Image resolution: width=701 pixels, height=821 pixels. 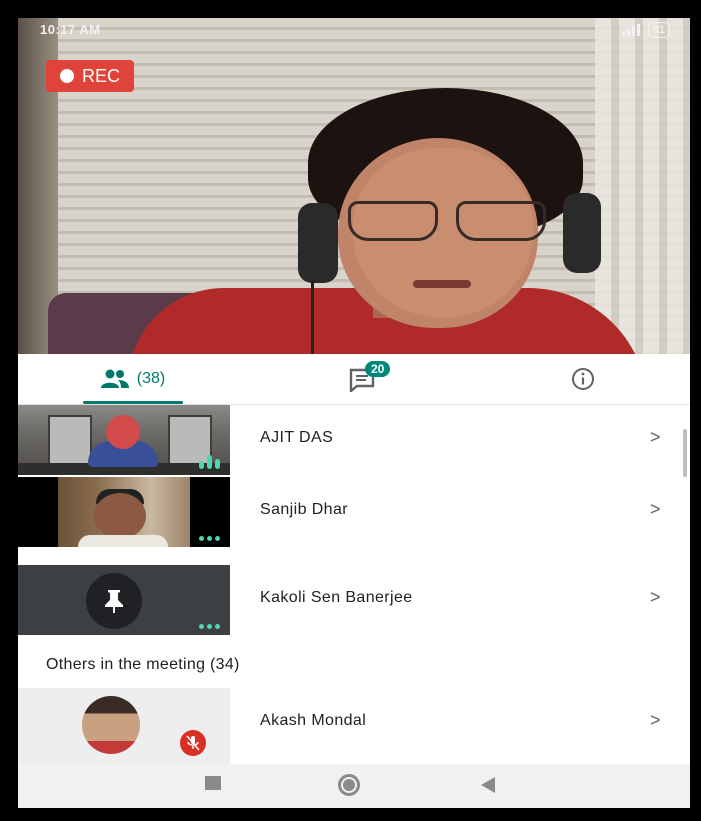 What do you see at coordinates (354, 30) in the screenshot?
I see `status-bar: 10:17 AM 81` at bounding box center [354, 30].